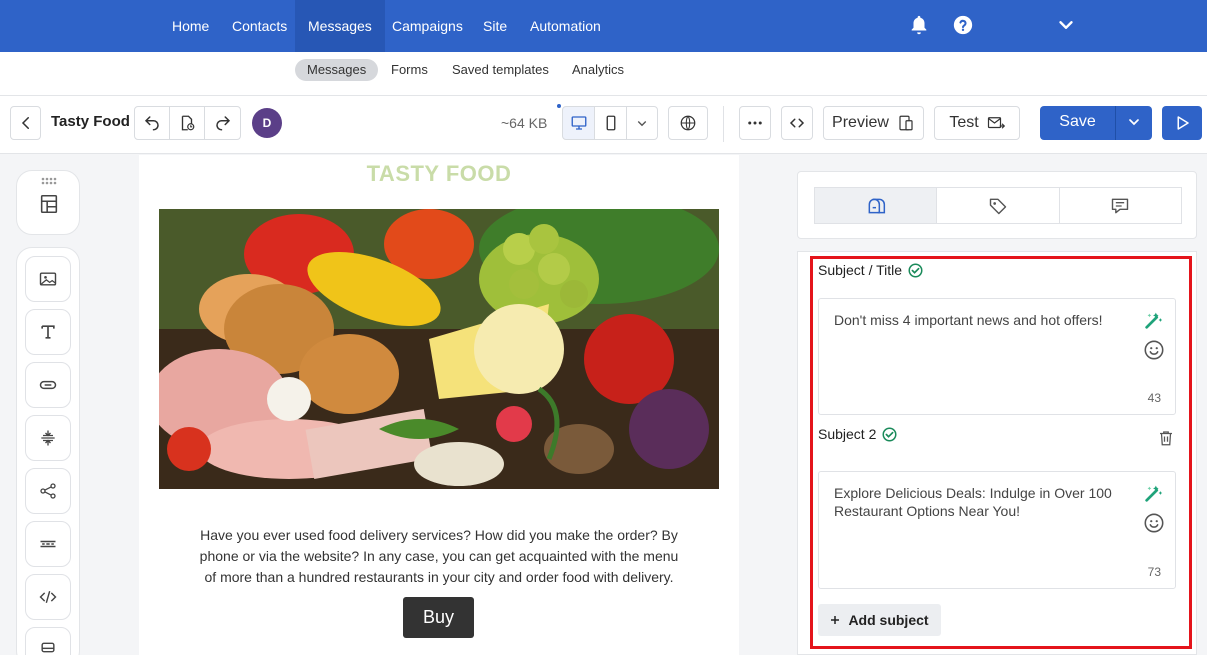 Image resolution: width=1207 pixels, height=655 pixels. I want to click on history-button, so click(187, 123).